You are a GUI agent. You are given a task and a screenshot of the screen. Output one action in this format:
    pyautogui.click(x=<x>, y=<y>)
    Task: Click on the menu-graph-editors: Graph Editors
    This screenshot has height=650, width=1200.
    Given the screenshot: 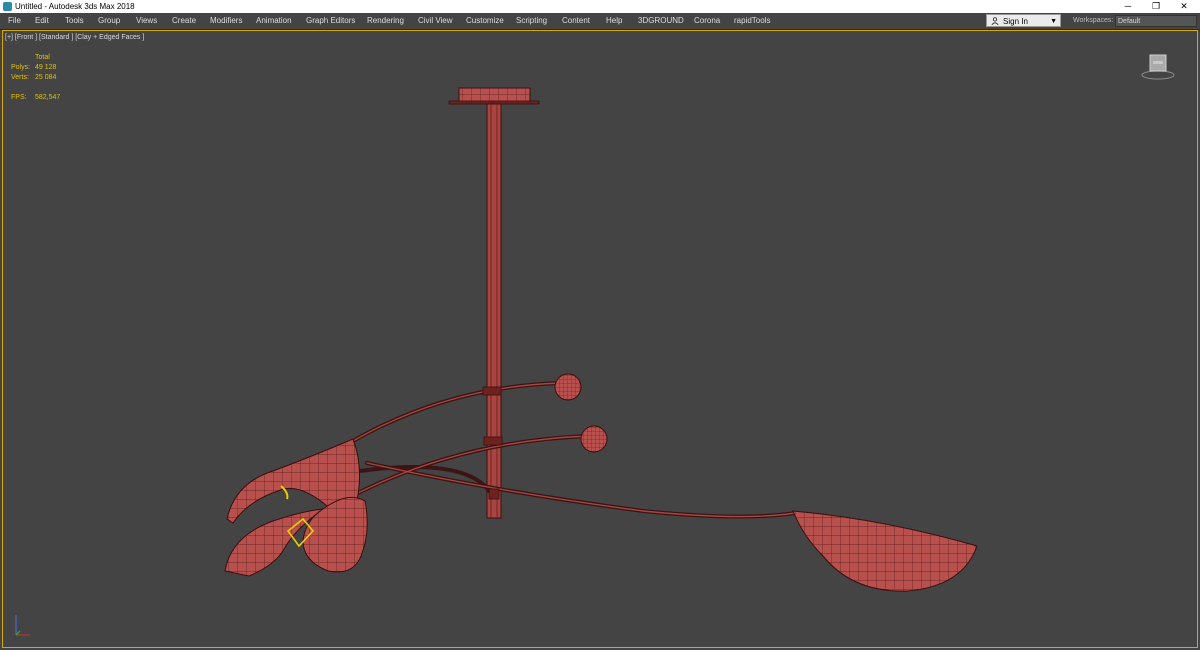 What is the action you would take?
    pyautogui.click(x=330, y=21)
    